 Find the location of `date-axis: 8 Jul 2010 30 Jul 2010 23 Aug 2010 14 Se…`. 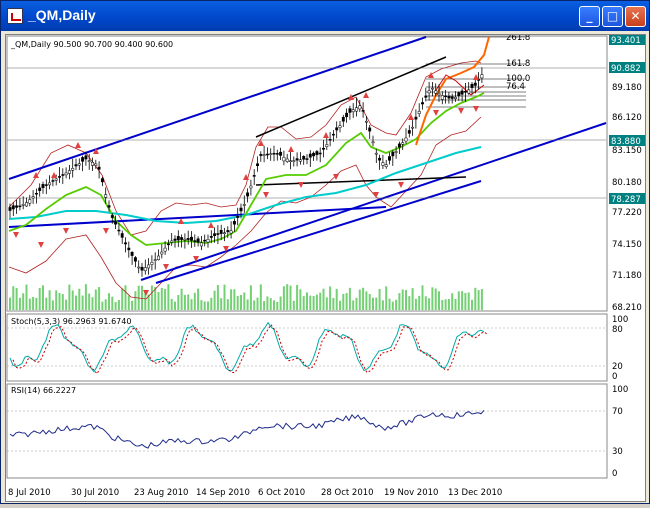

date-axis: 8 Jul 2010 30 Jul 2010 23 Aug 2010 14 Se… is located at coordinates (255, 493).